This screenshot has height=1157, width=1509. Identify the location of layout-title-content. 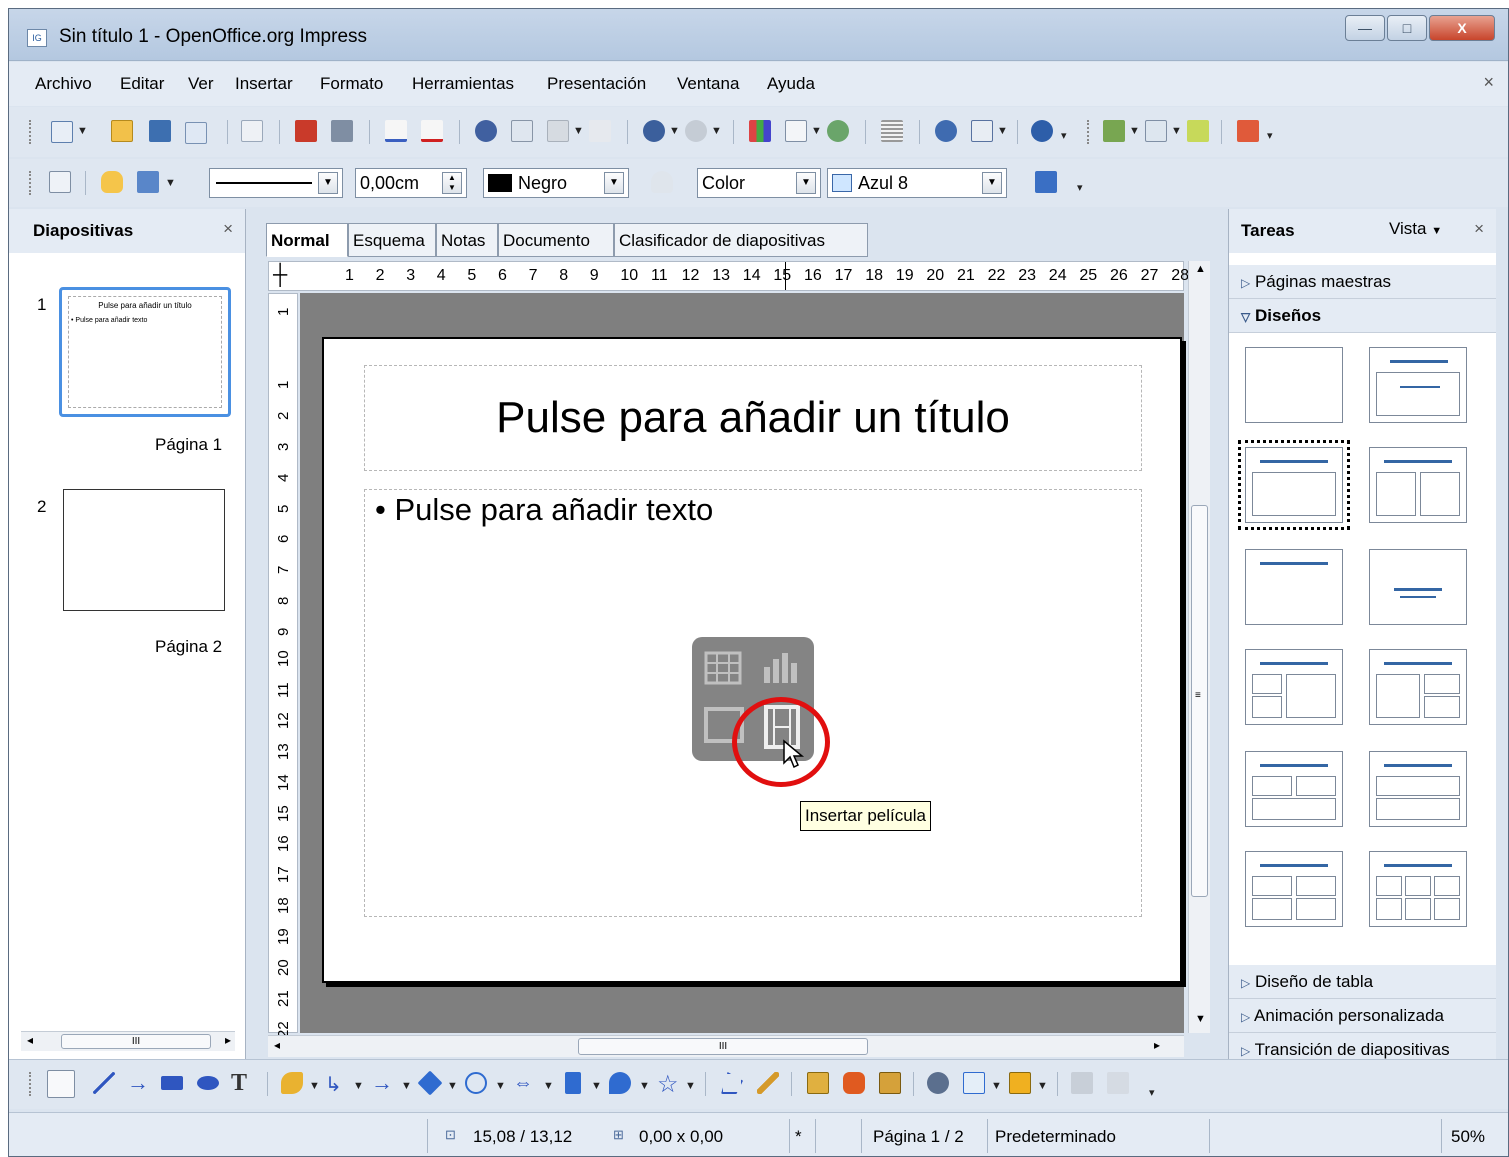
(1294, 485).